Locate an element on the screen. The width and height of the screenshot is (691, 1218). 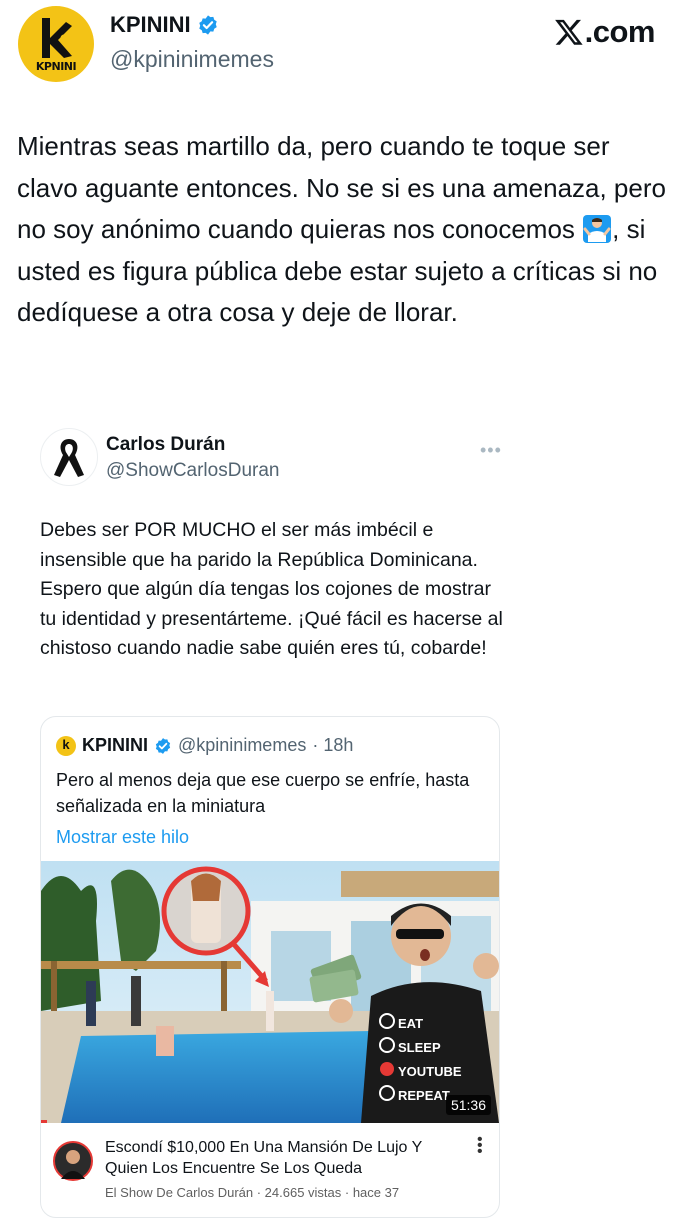
embedded-author-handle: @ShowCarlosDuran is located at coordinates (192, 471).